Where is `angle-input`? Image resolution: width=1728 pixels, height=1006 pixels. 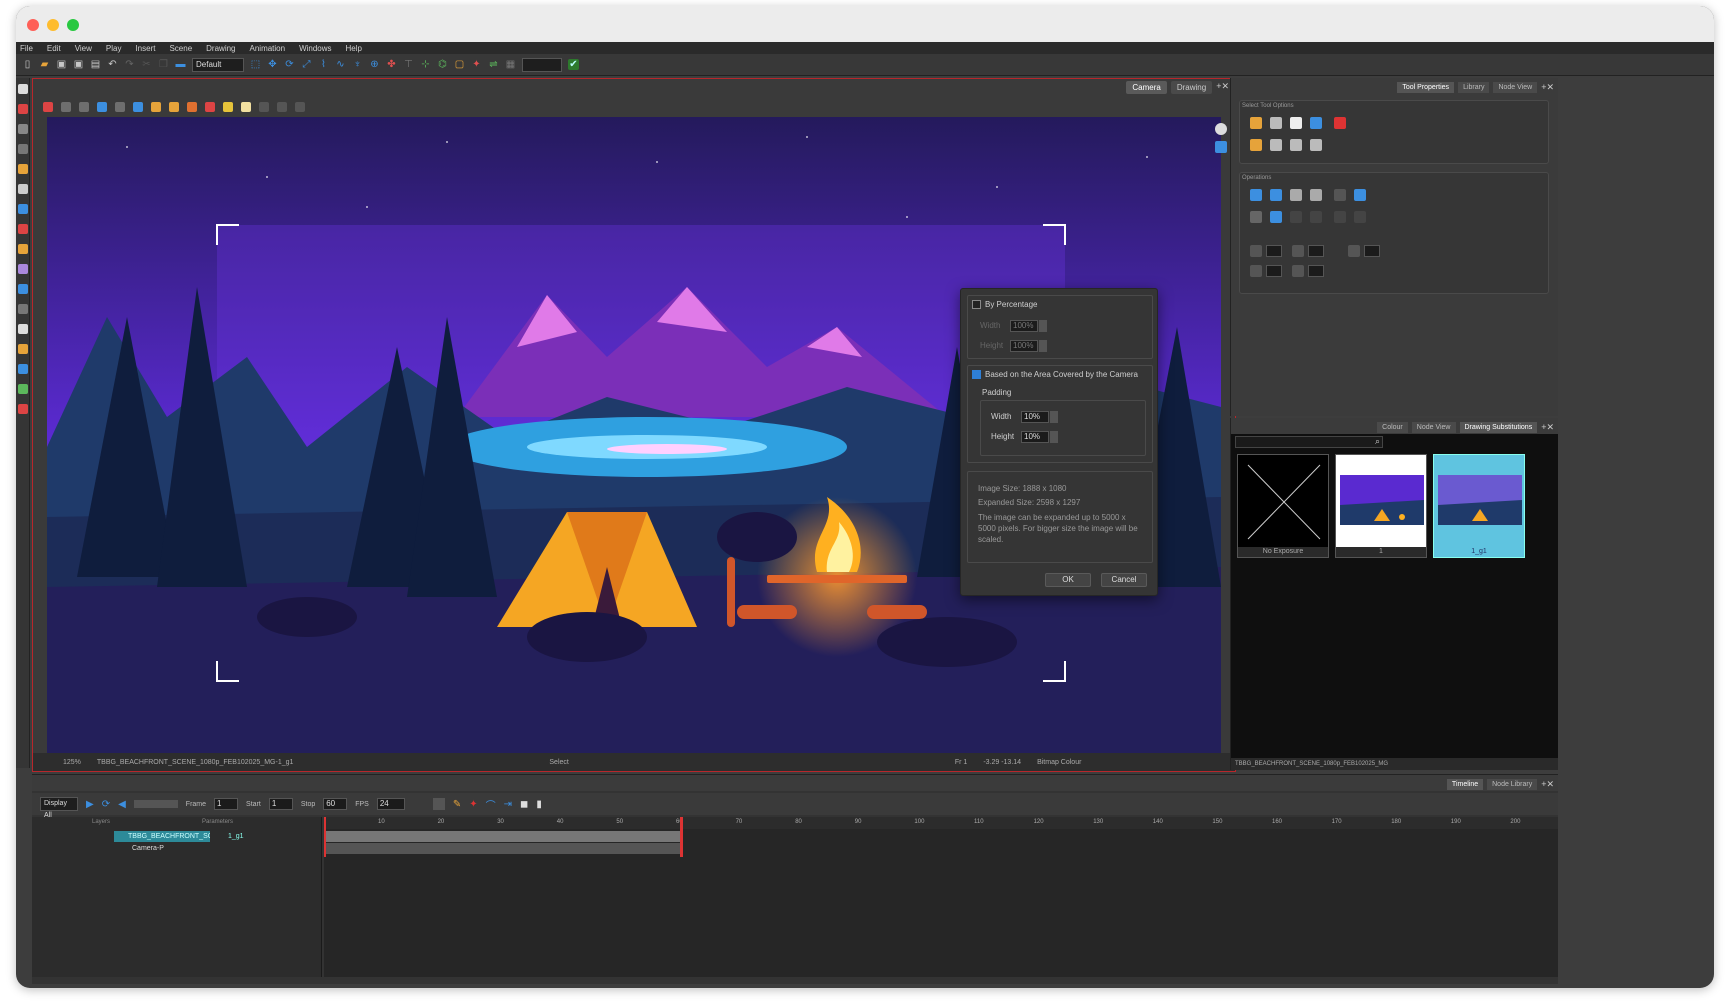 angle-input is located at coordinates (1372, 251).